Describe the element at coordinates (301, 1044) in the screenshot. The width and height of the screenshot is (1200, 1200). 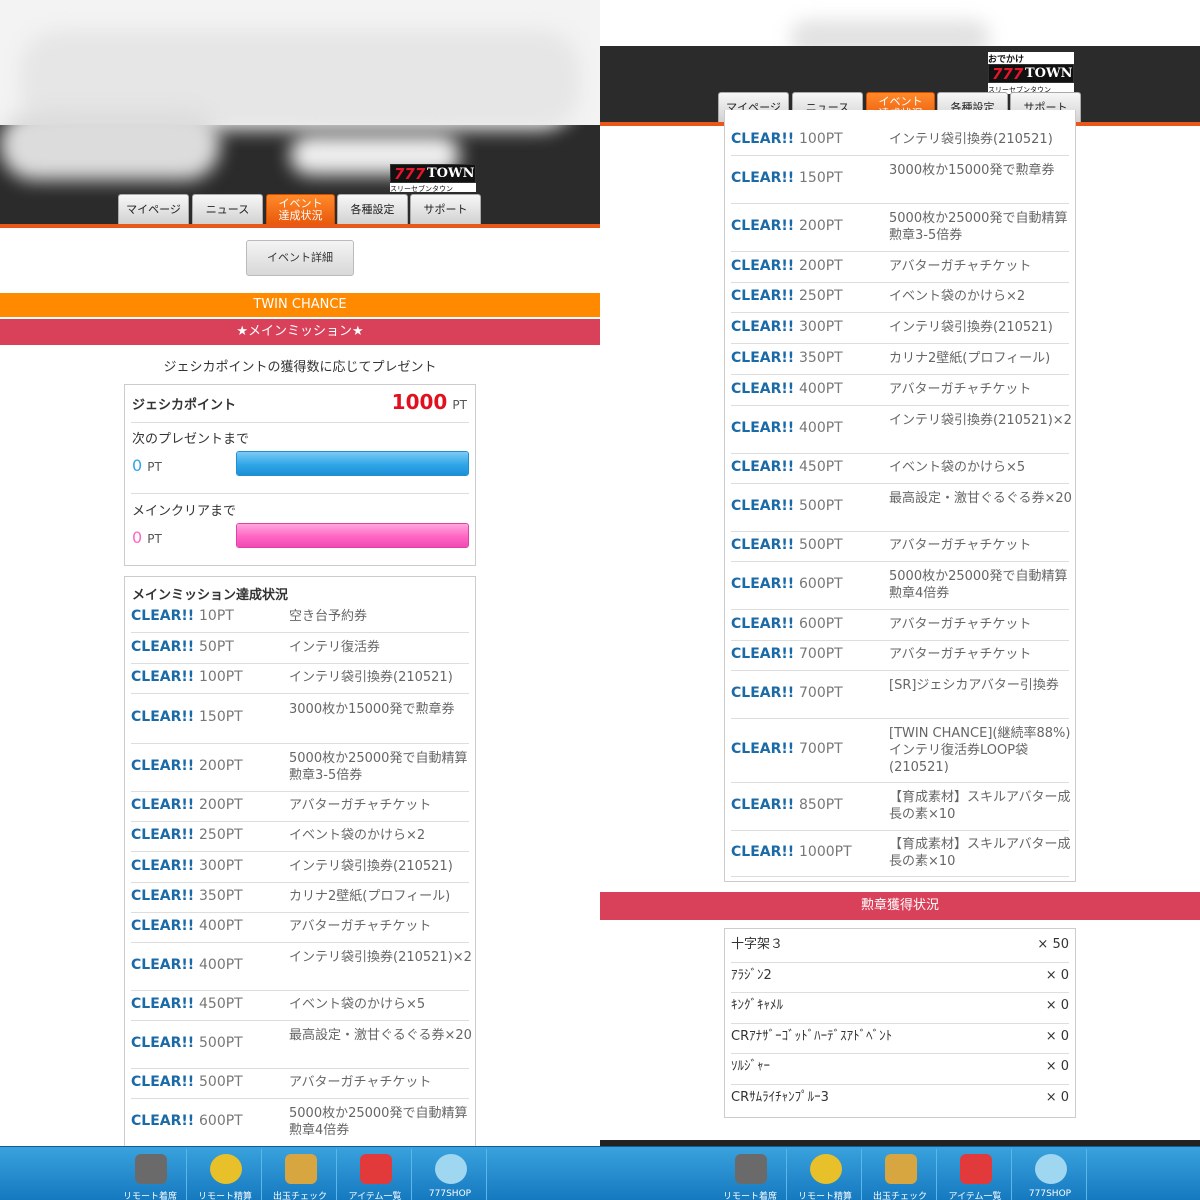
I see `mission-row: CLEAR!! 500PT 最高設定・激甘ぐるぐる券×20` at that location.